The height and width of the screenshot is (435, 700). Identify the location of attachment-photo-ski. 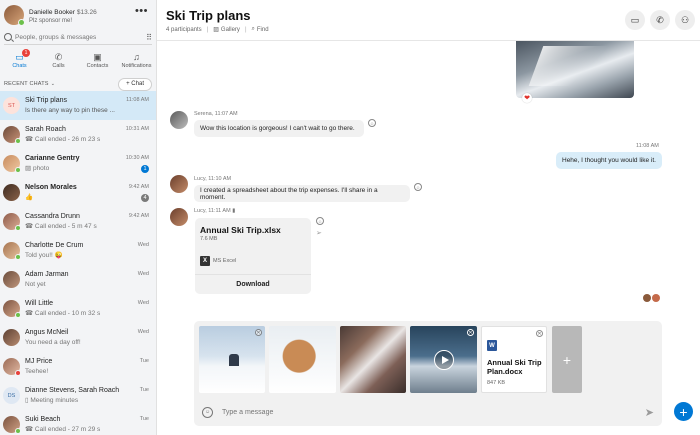
(373, 359).